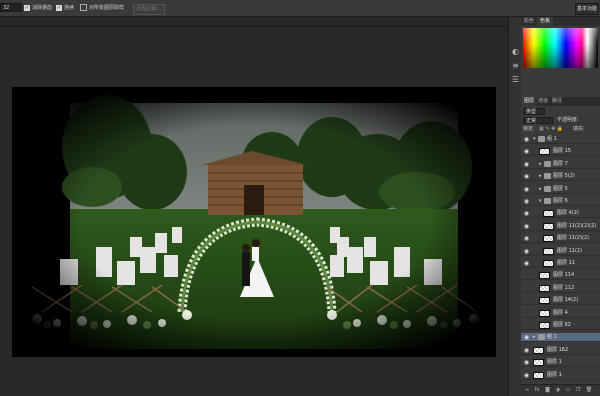  Describe the element at coordinates (568, 120) in the screenshot. I see `opacity-label: 不透明度:` at that location.